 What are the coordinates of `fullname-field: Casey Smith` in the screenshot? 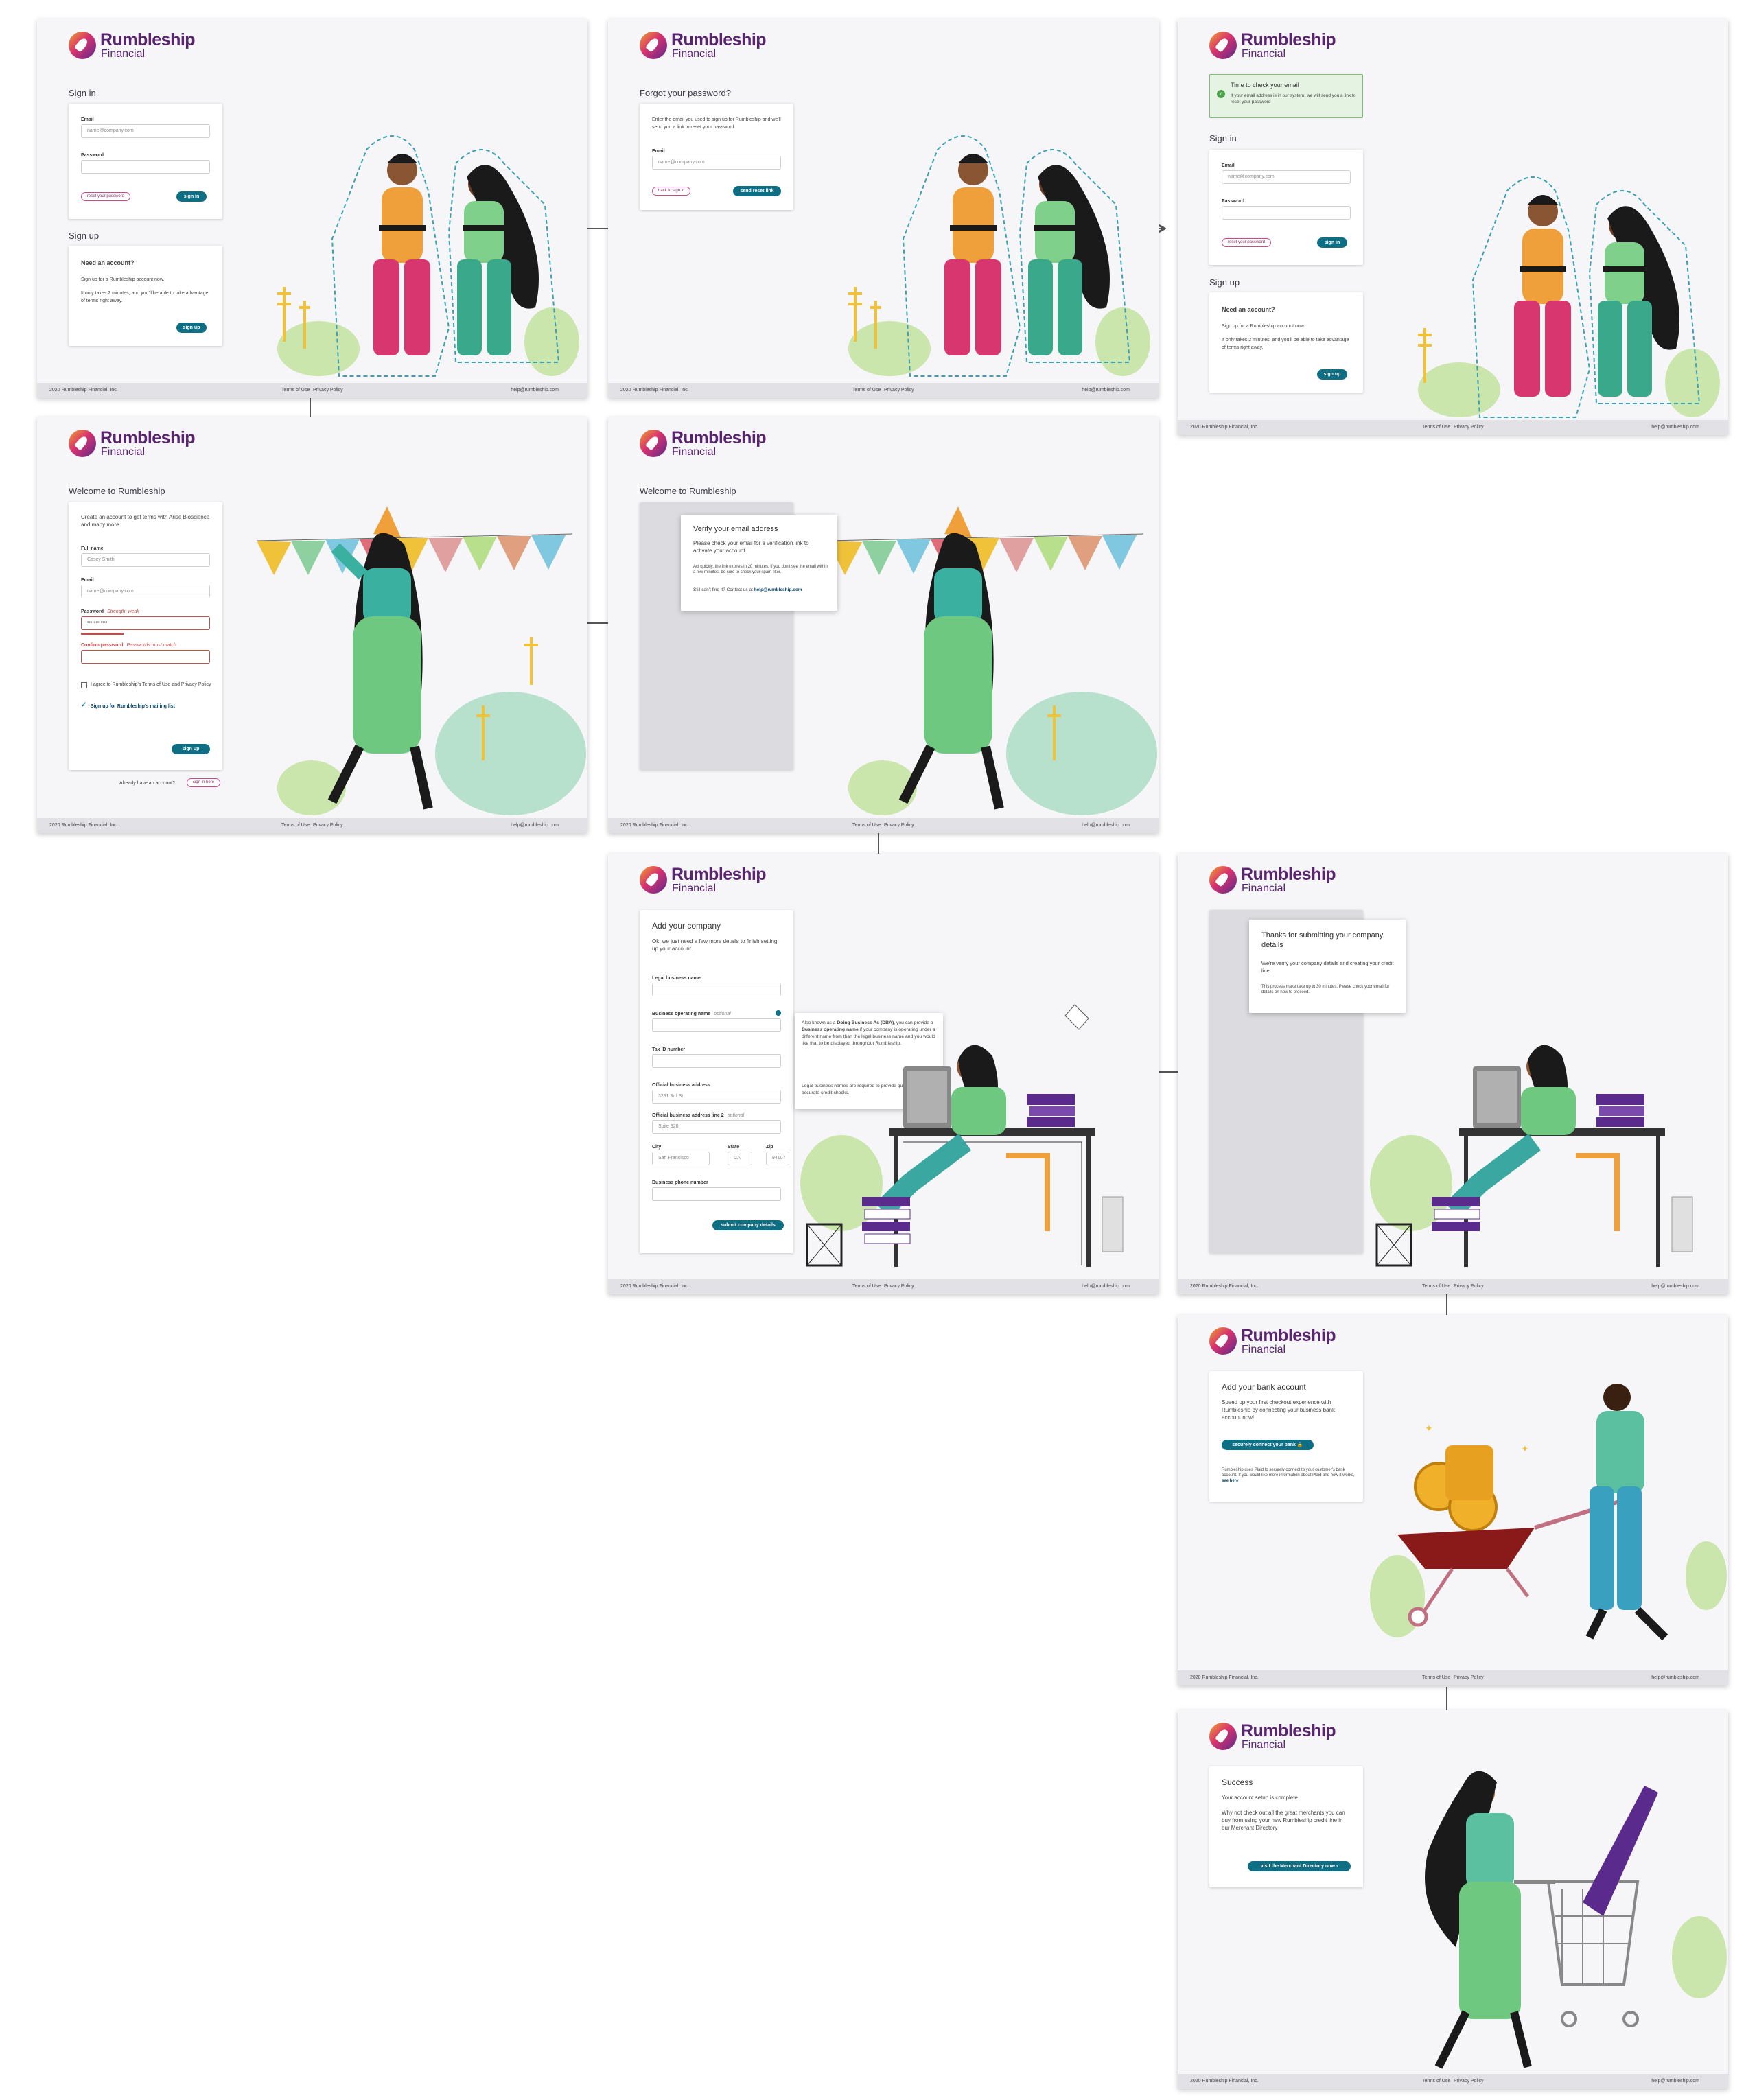 It's located at (145, 560).